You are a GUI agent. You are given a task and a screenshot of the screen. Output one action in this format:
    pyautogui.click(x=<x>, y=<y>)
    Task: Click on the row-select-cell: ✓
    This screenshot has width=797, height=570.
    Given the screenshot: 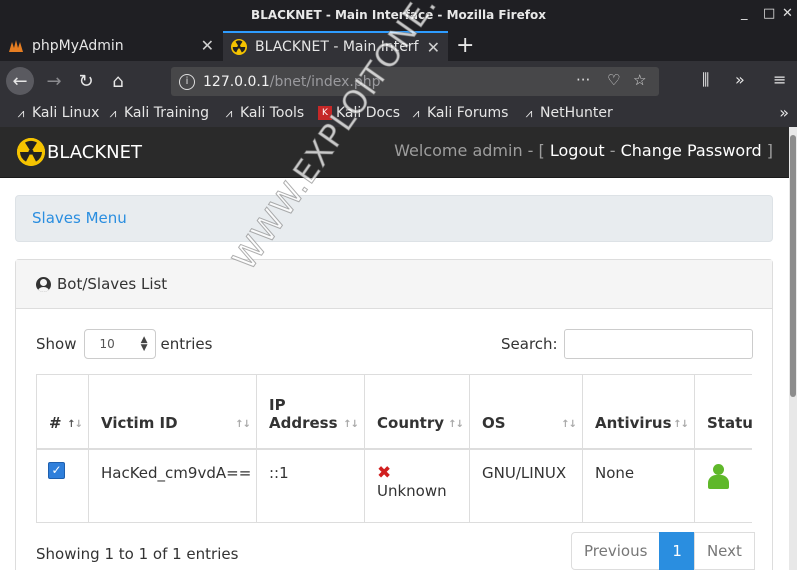 What is the action you would take?
    pyautogui.click(x=62, y=485)
    